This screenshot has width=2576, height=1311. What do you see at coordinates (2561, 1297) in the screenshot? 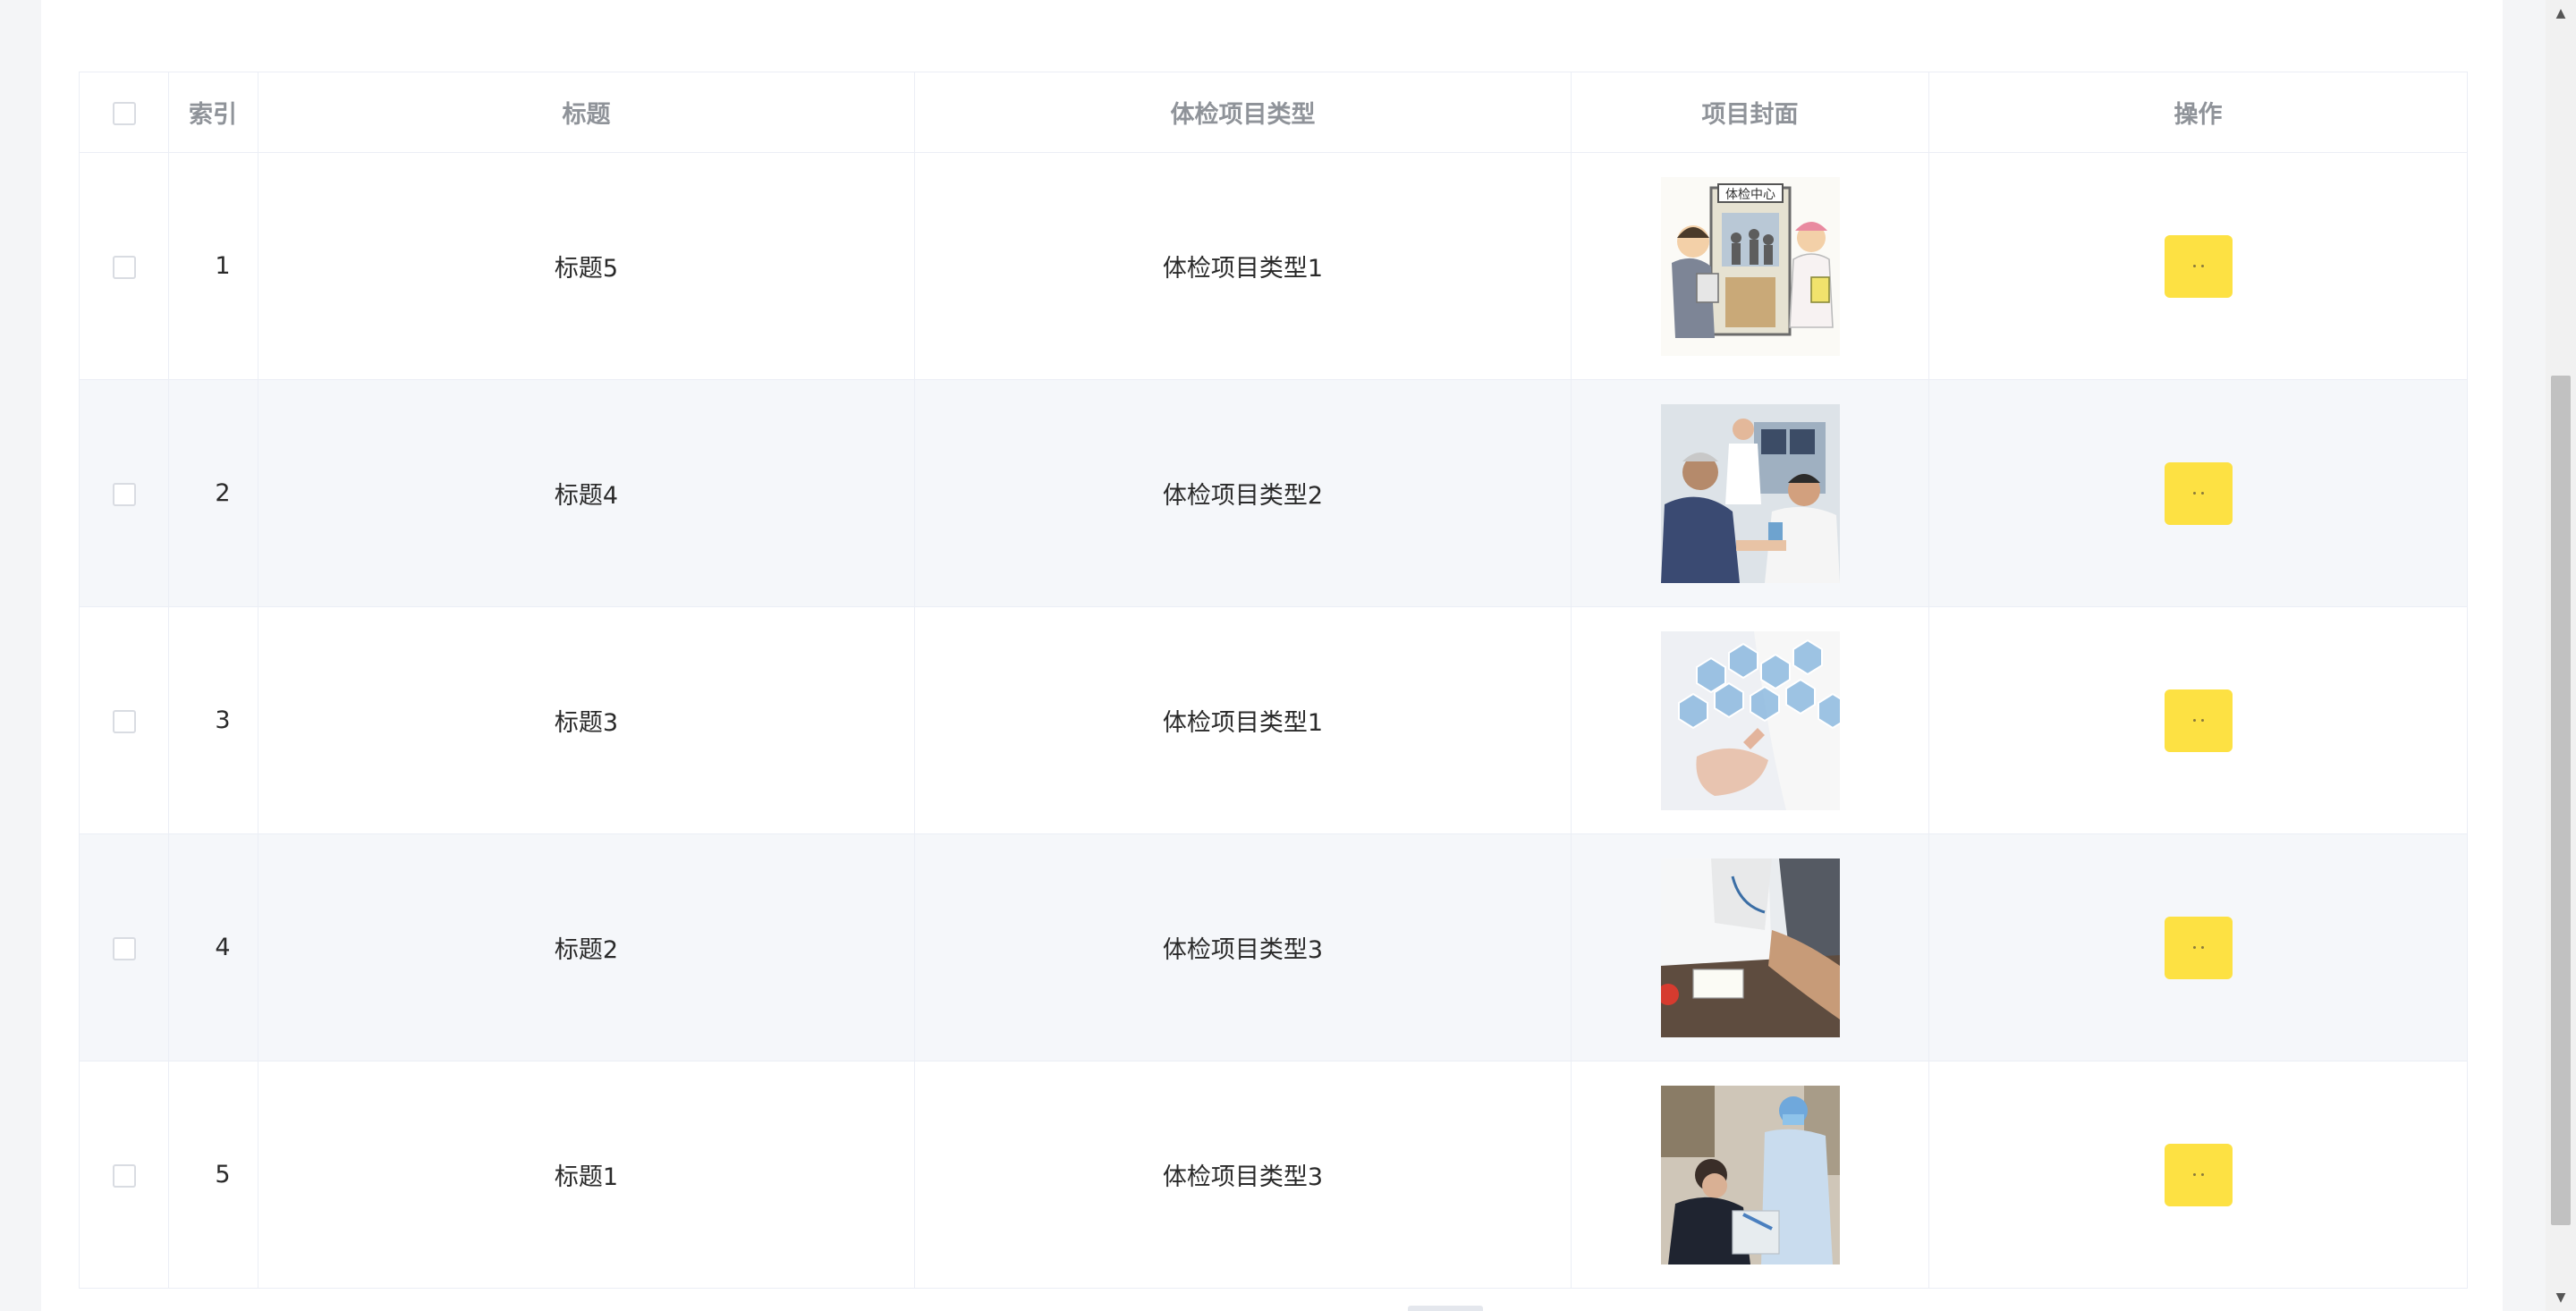
I see `scroll-down-arrow-icon: ▼` at bounding box center [2561, 1297].